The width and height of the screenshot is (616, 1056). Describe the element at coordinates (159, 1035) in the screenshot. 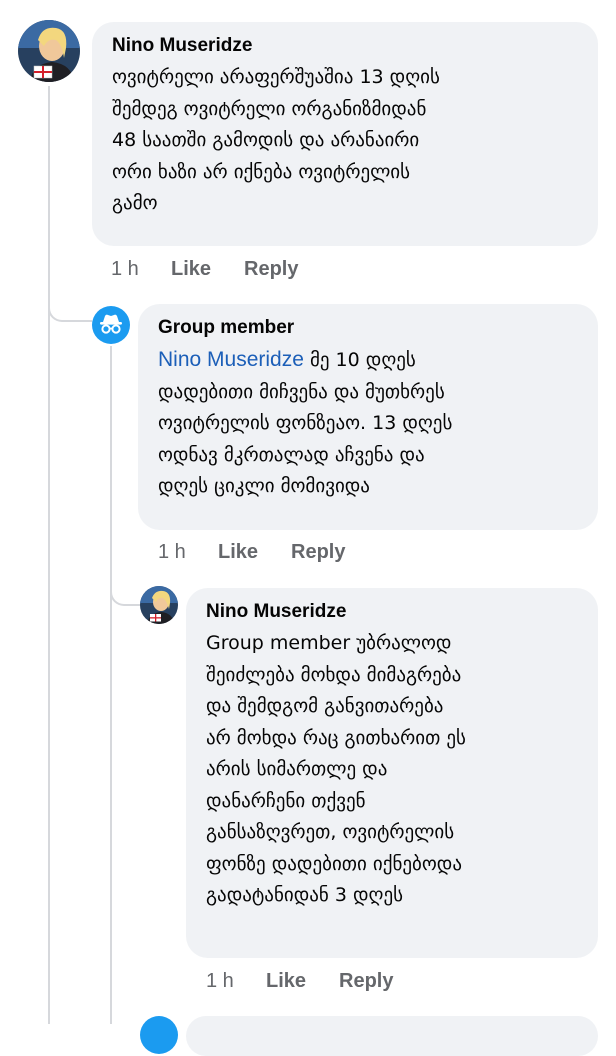

I see `avatar-anonymous-partial` at that location.